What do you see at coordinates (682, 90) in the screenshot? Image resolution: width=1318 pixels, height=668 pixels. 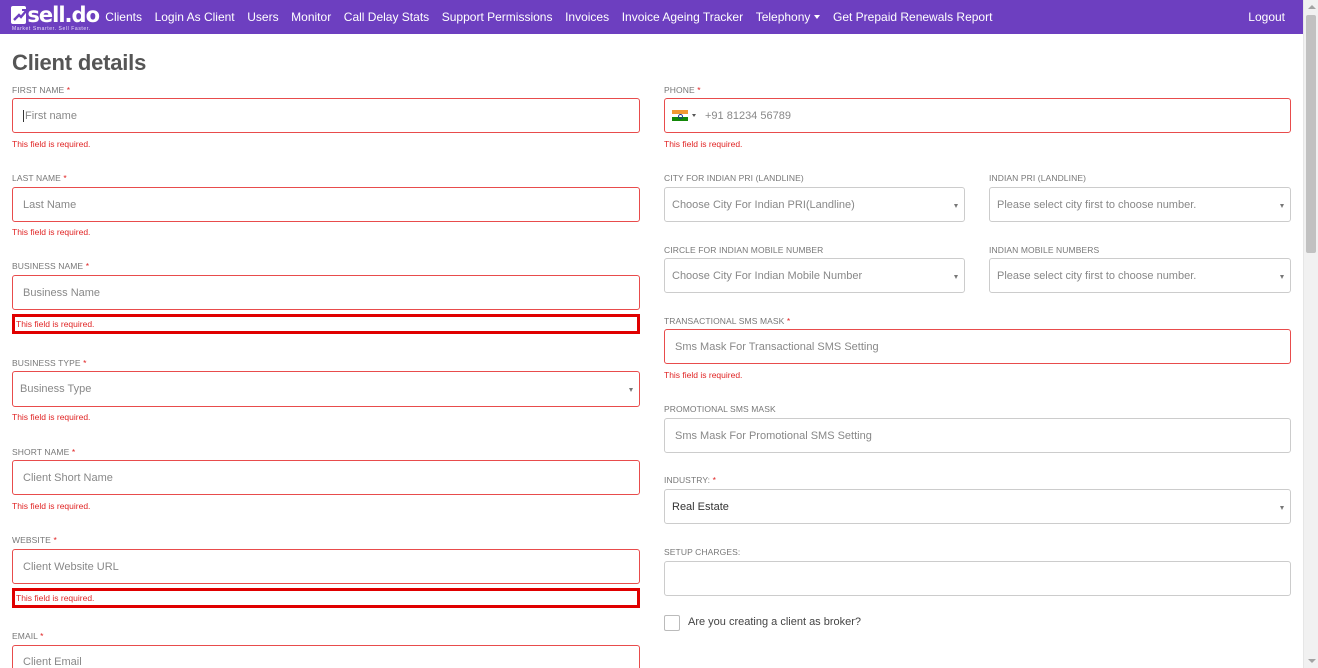 I see `phone-label: Phone *` at bounding box center [682, 90].